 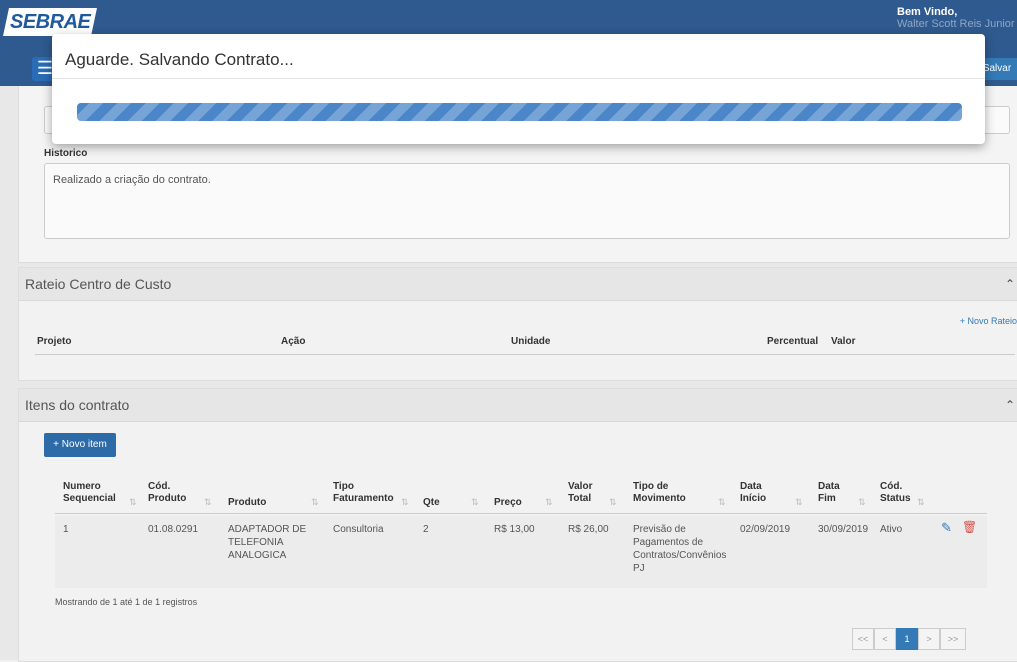 What do you see at coordinates (519, 112) in the screenshot?
I see `progress-bar` at bounding box center [519, 112].